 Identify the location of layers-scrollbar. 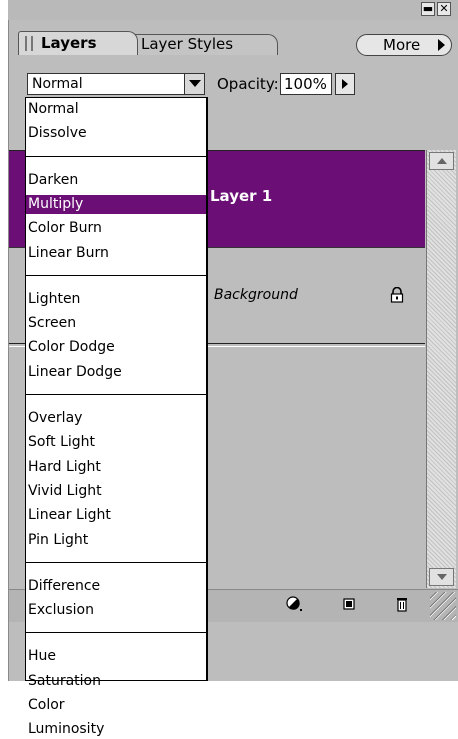
(441, 369).